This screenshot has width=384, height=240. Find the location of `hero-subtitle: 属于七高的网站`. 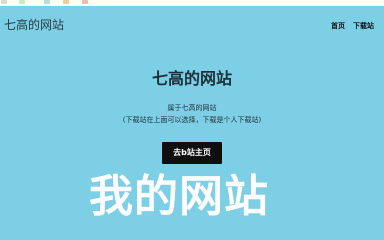

hero-subtitle: 属于七高的网站 is located at coordinates (192, 108).